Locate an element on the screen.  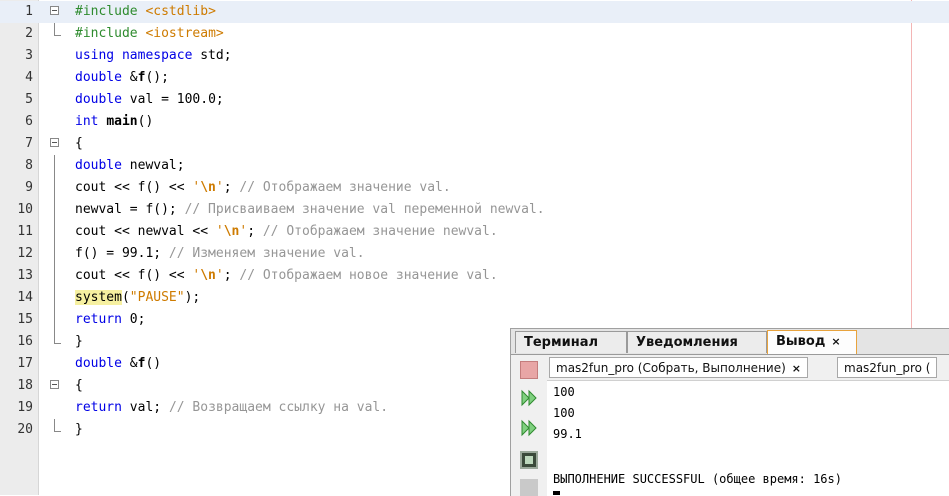
output-toolbar is located at coordinates (529, 425).